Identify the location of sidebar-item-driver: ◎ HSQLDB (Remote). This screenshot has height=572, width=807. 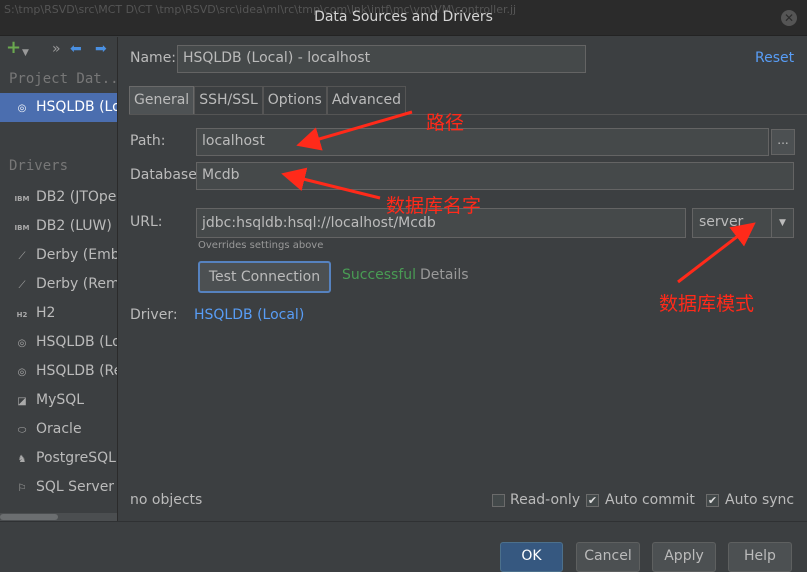
(58, 371).